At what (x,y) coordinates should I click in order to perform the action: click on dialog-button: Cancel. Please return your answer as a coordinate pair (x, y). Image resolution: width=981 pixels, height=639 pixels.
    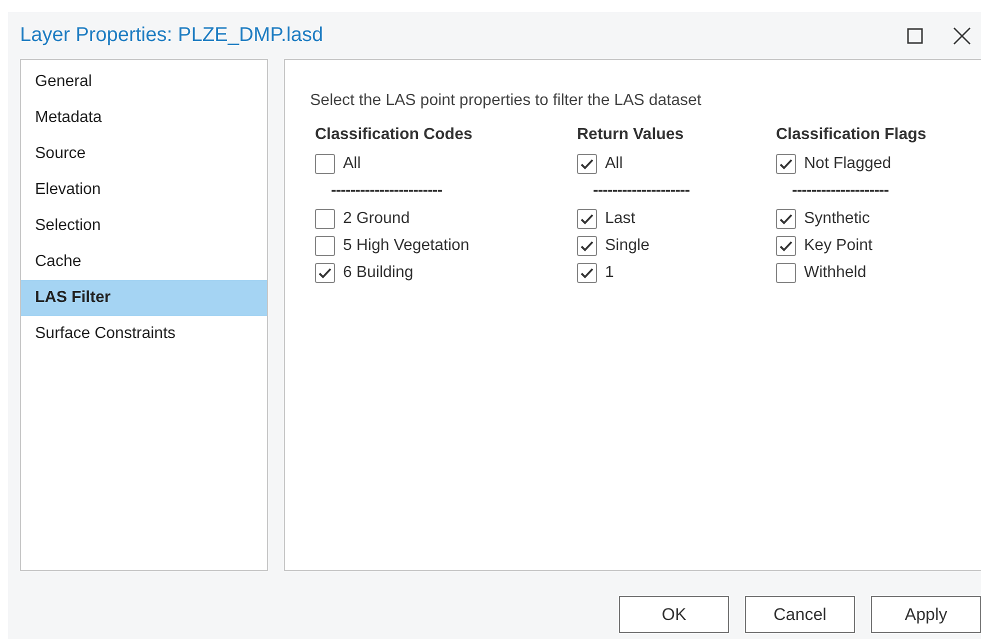
    Looking at the image, I should click on (800, 614).